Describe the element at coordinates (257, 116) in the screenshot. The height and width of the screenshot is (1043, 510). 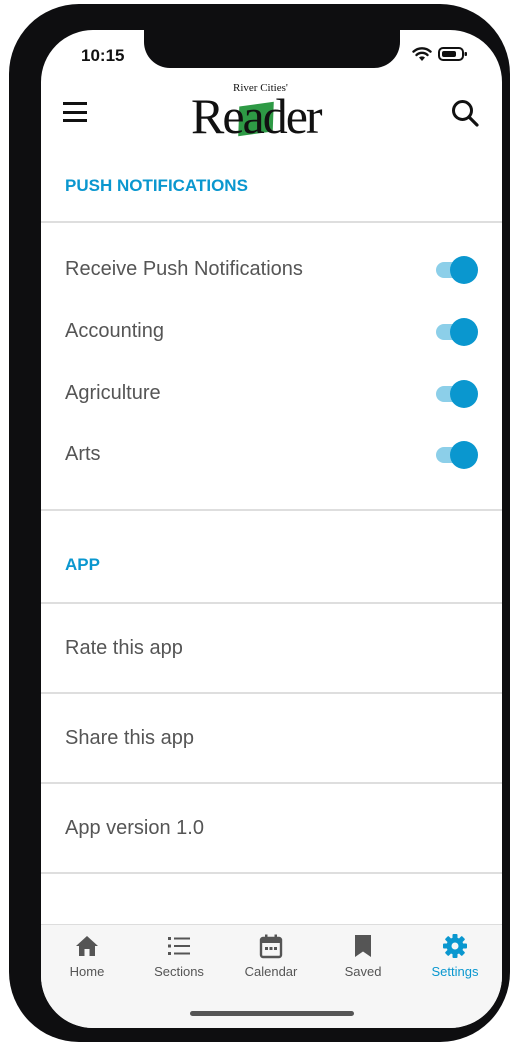
I see `logo-main-text: Reader` at that location.